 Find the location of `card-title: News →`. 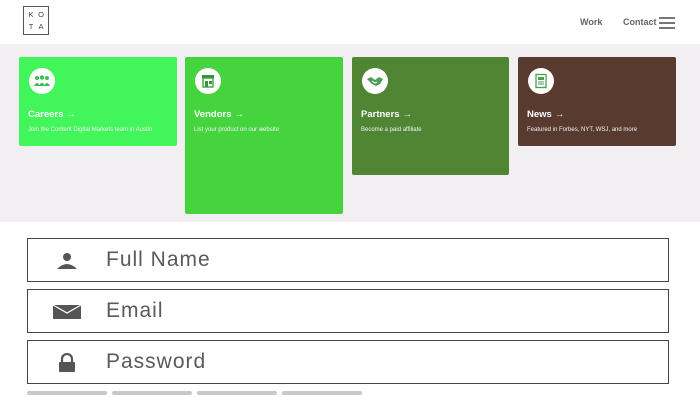

card-title: News → is located at coordinates (545, 114).